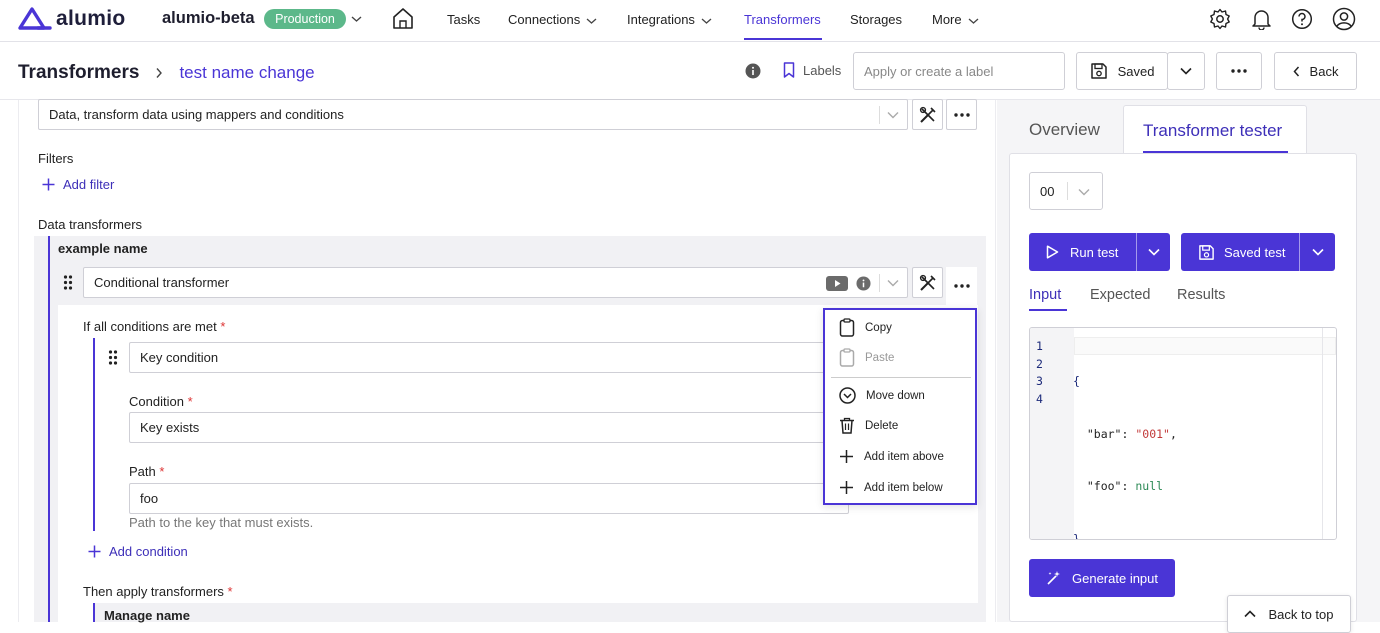  I want to click on gear-icon, so click(1220, 19).